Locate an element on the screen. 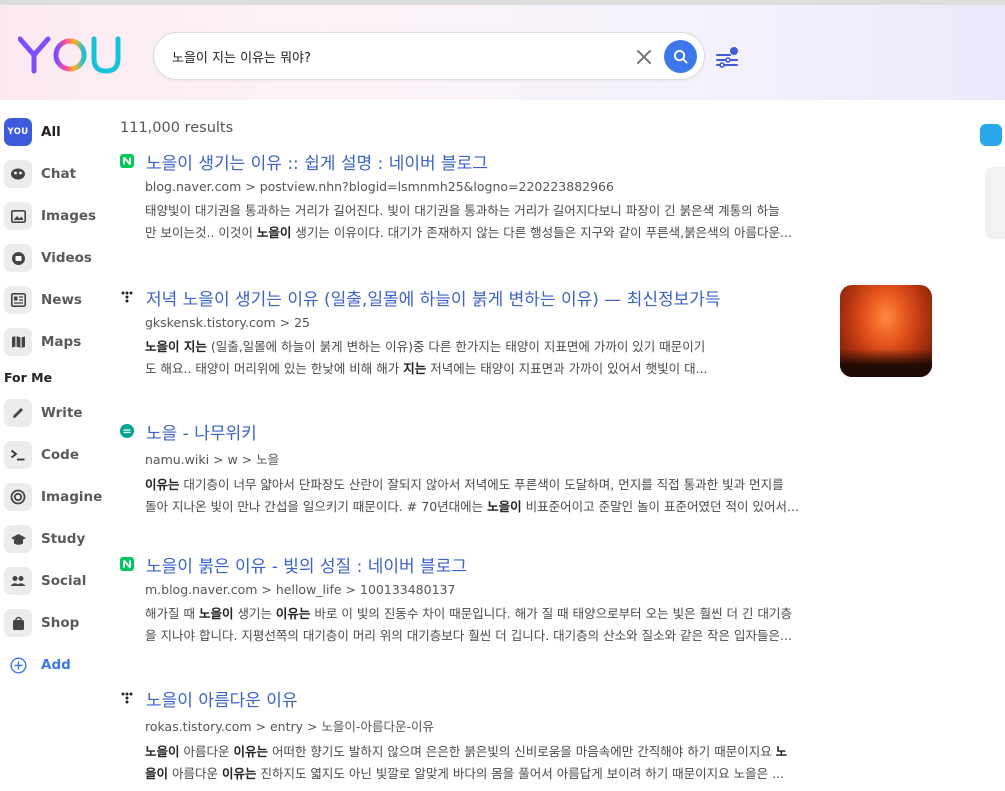 This screenshot has height=791, width=1005. sidebar-item-study: Study is located at coordinates (56, 539).